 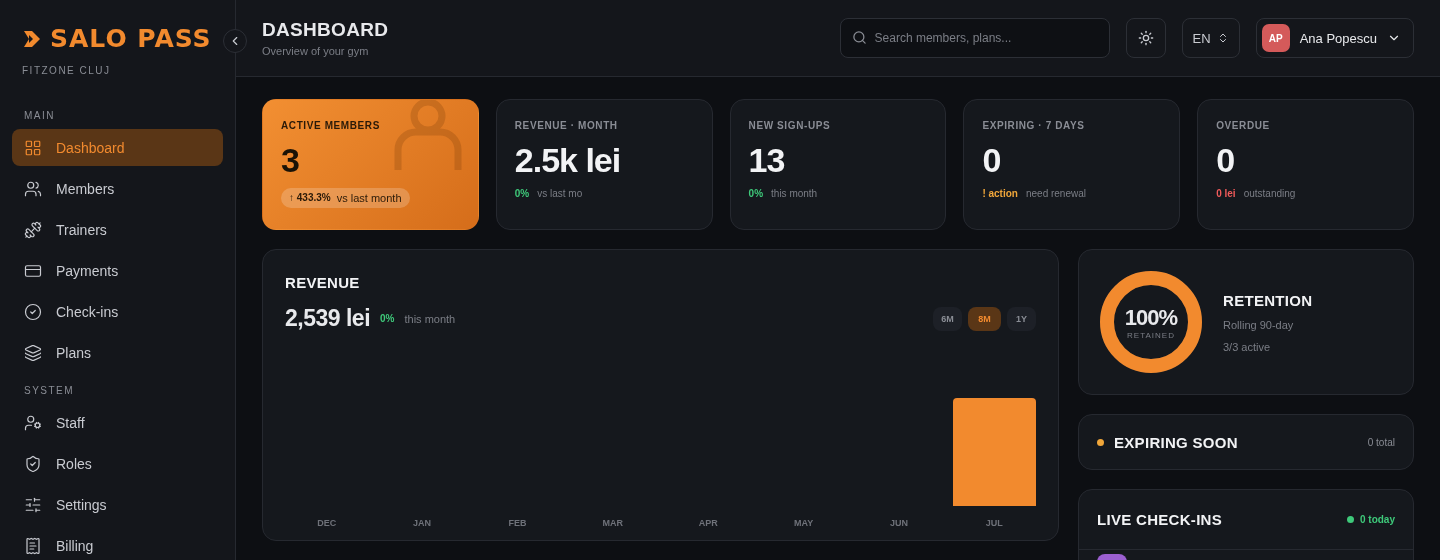 What do you see at coordinates (50, 390) in the screenshot?
I see `section-title: SYSTEM` at bounding box center [50, 390].